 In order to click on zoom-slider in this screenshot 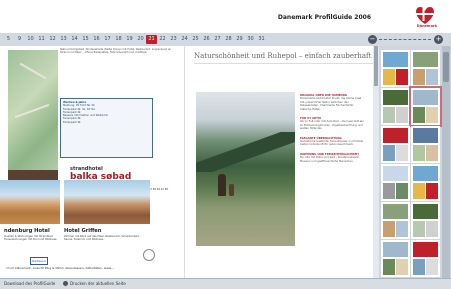, I will do `click(405, 40)`.